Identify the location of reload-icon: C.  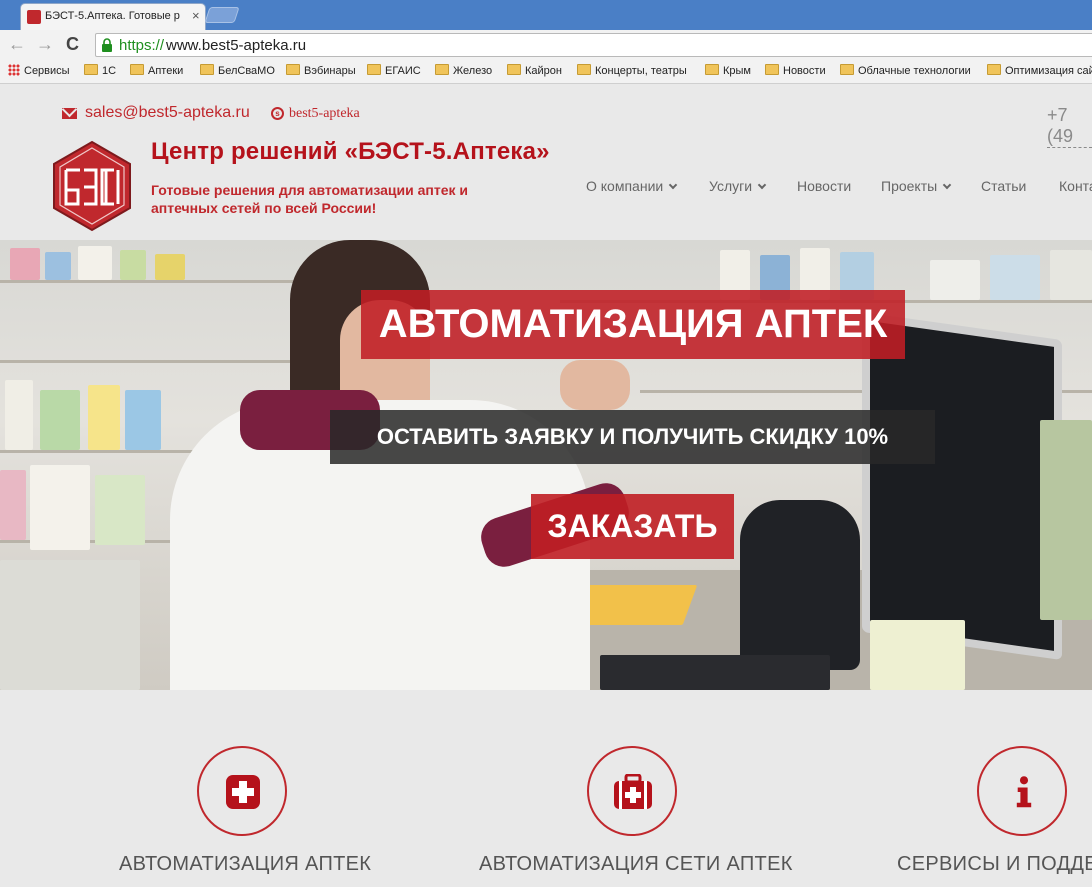
(72, 44).